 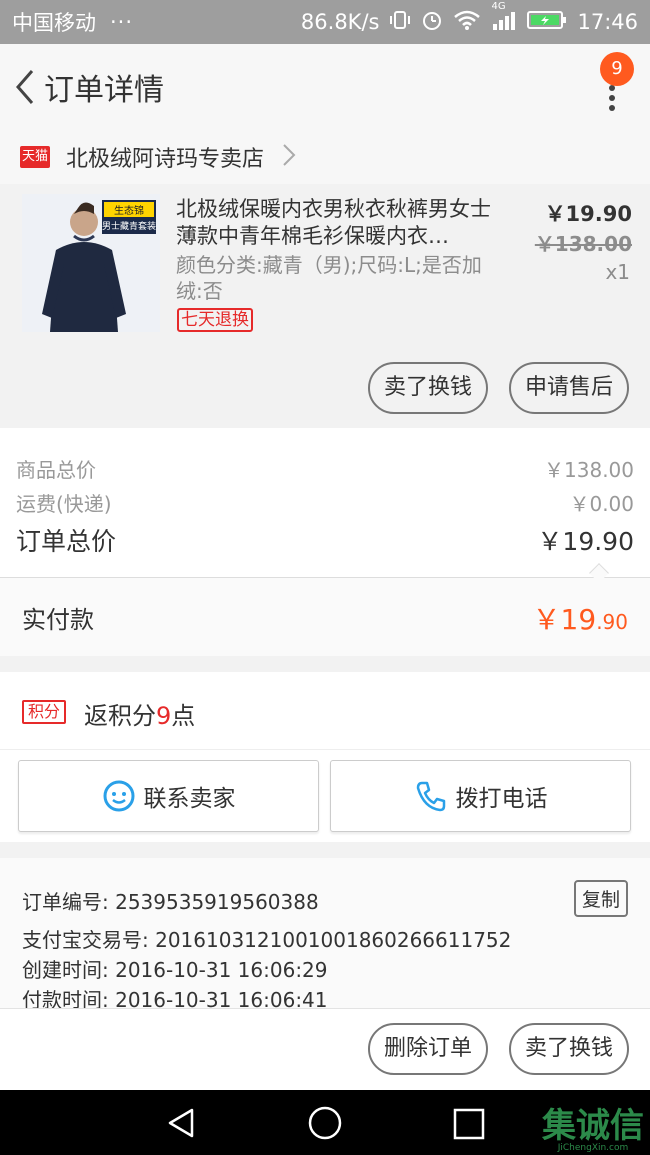 I want to click on shipping-row: 运费(快递) ￥0.00, so click(x=325, y=502).